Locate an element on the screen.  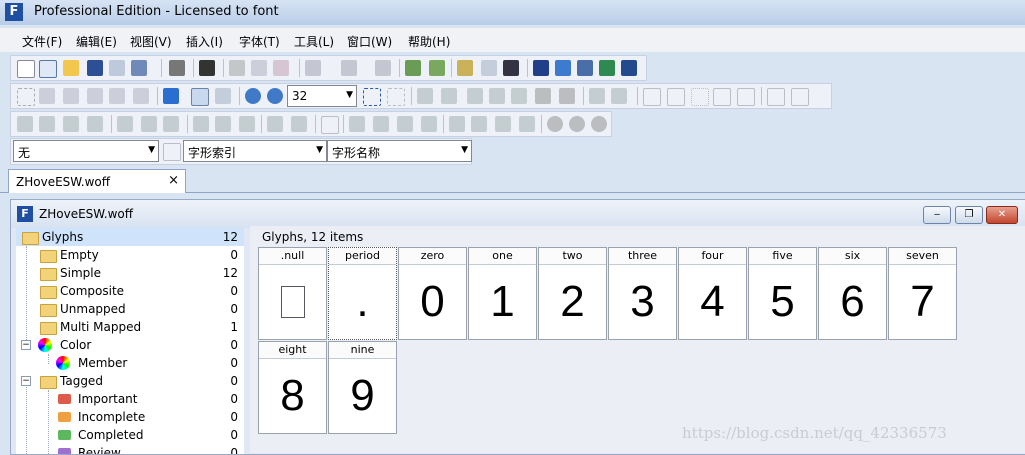
mirror-right-icon is located at coordinates (503, 124).